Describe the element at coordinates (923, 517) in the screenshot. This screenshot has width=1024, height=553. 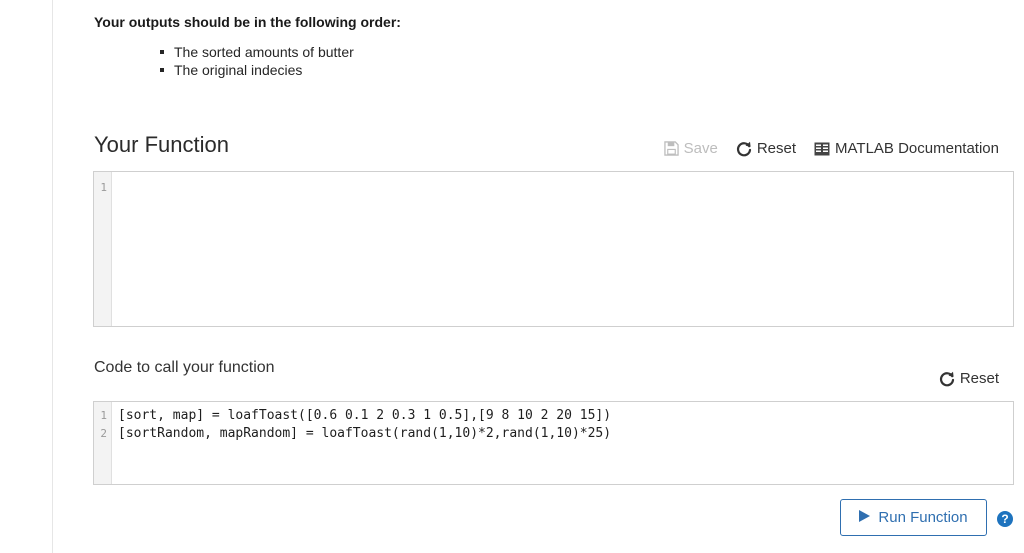
I see `run-function-label: Run Function` at that location.